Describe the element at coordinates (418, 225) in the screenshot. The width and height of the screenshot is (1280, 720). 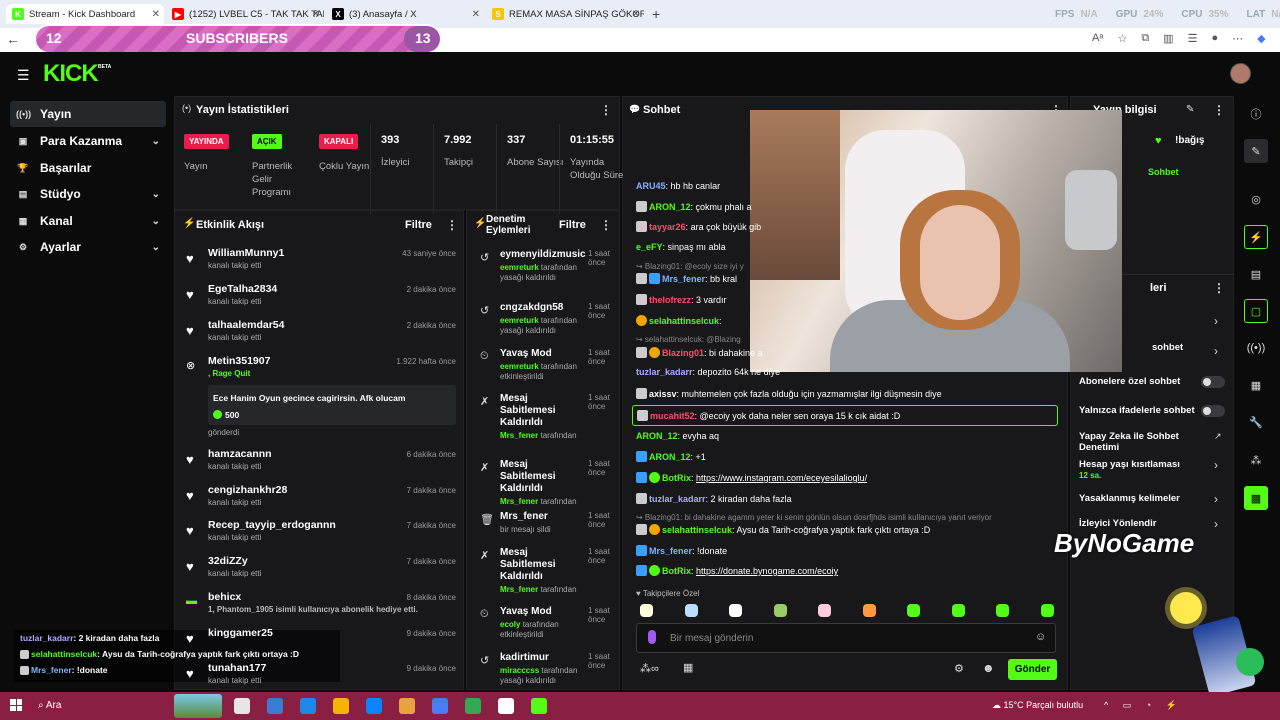
I see `activity-filter-button: Filtre` at that location.